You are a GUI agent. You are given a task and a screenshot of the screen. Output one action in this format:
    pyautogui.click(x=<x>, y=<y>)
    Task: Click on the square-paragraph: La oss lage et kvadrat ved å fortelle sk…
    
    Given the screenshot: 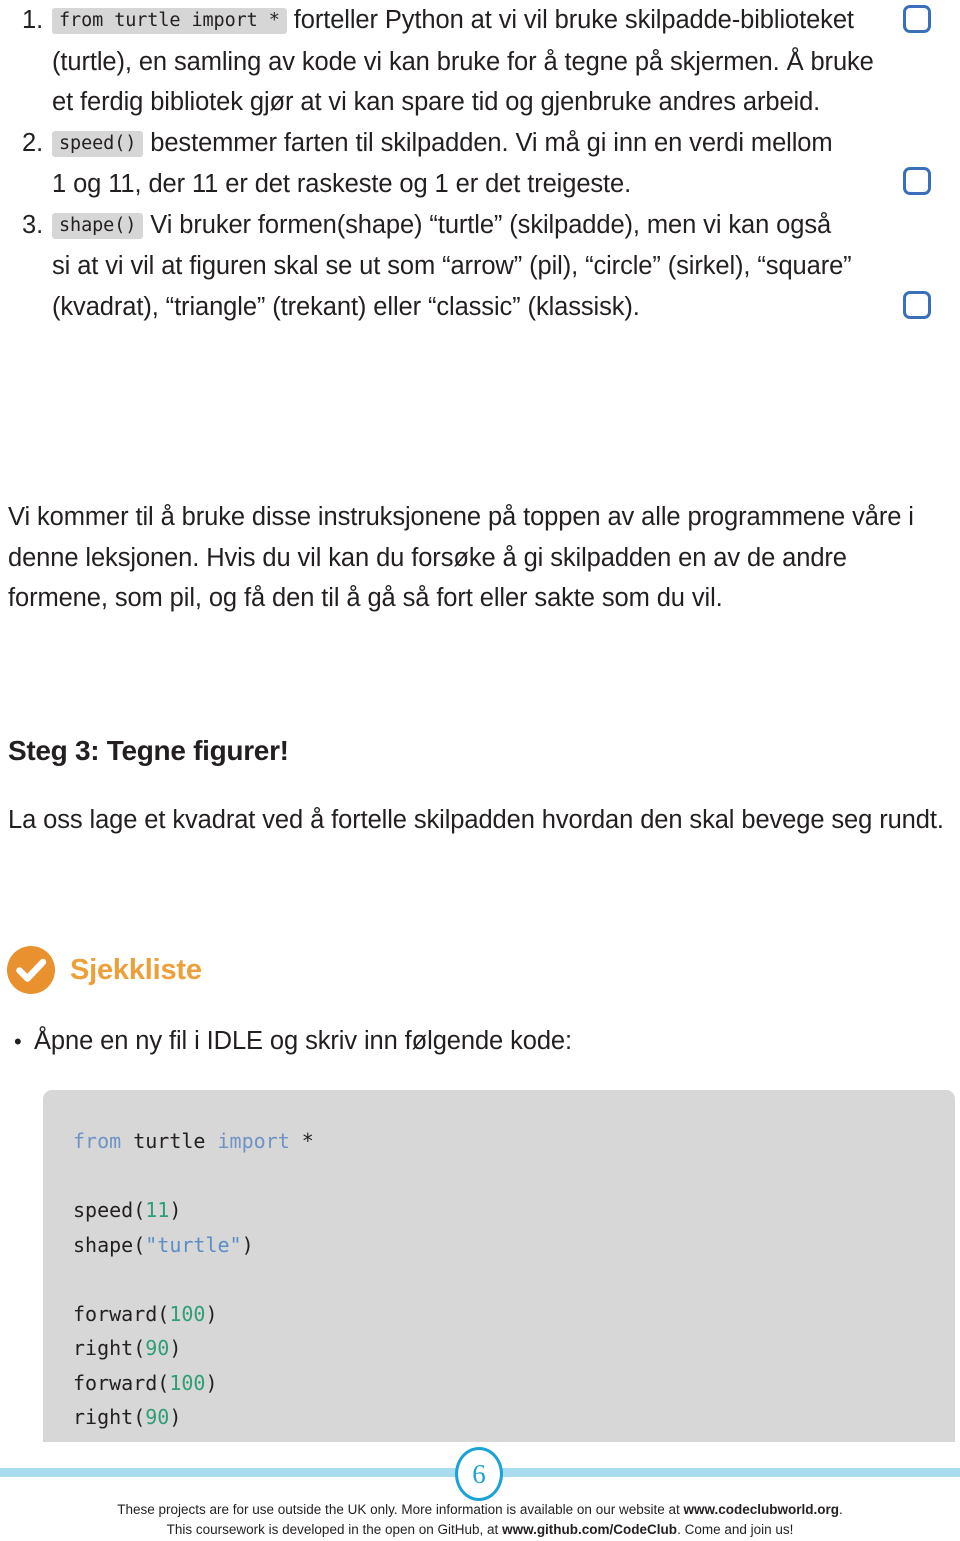 What is the action you would take?
    pyautogui.click(x=476, y=820)
    